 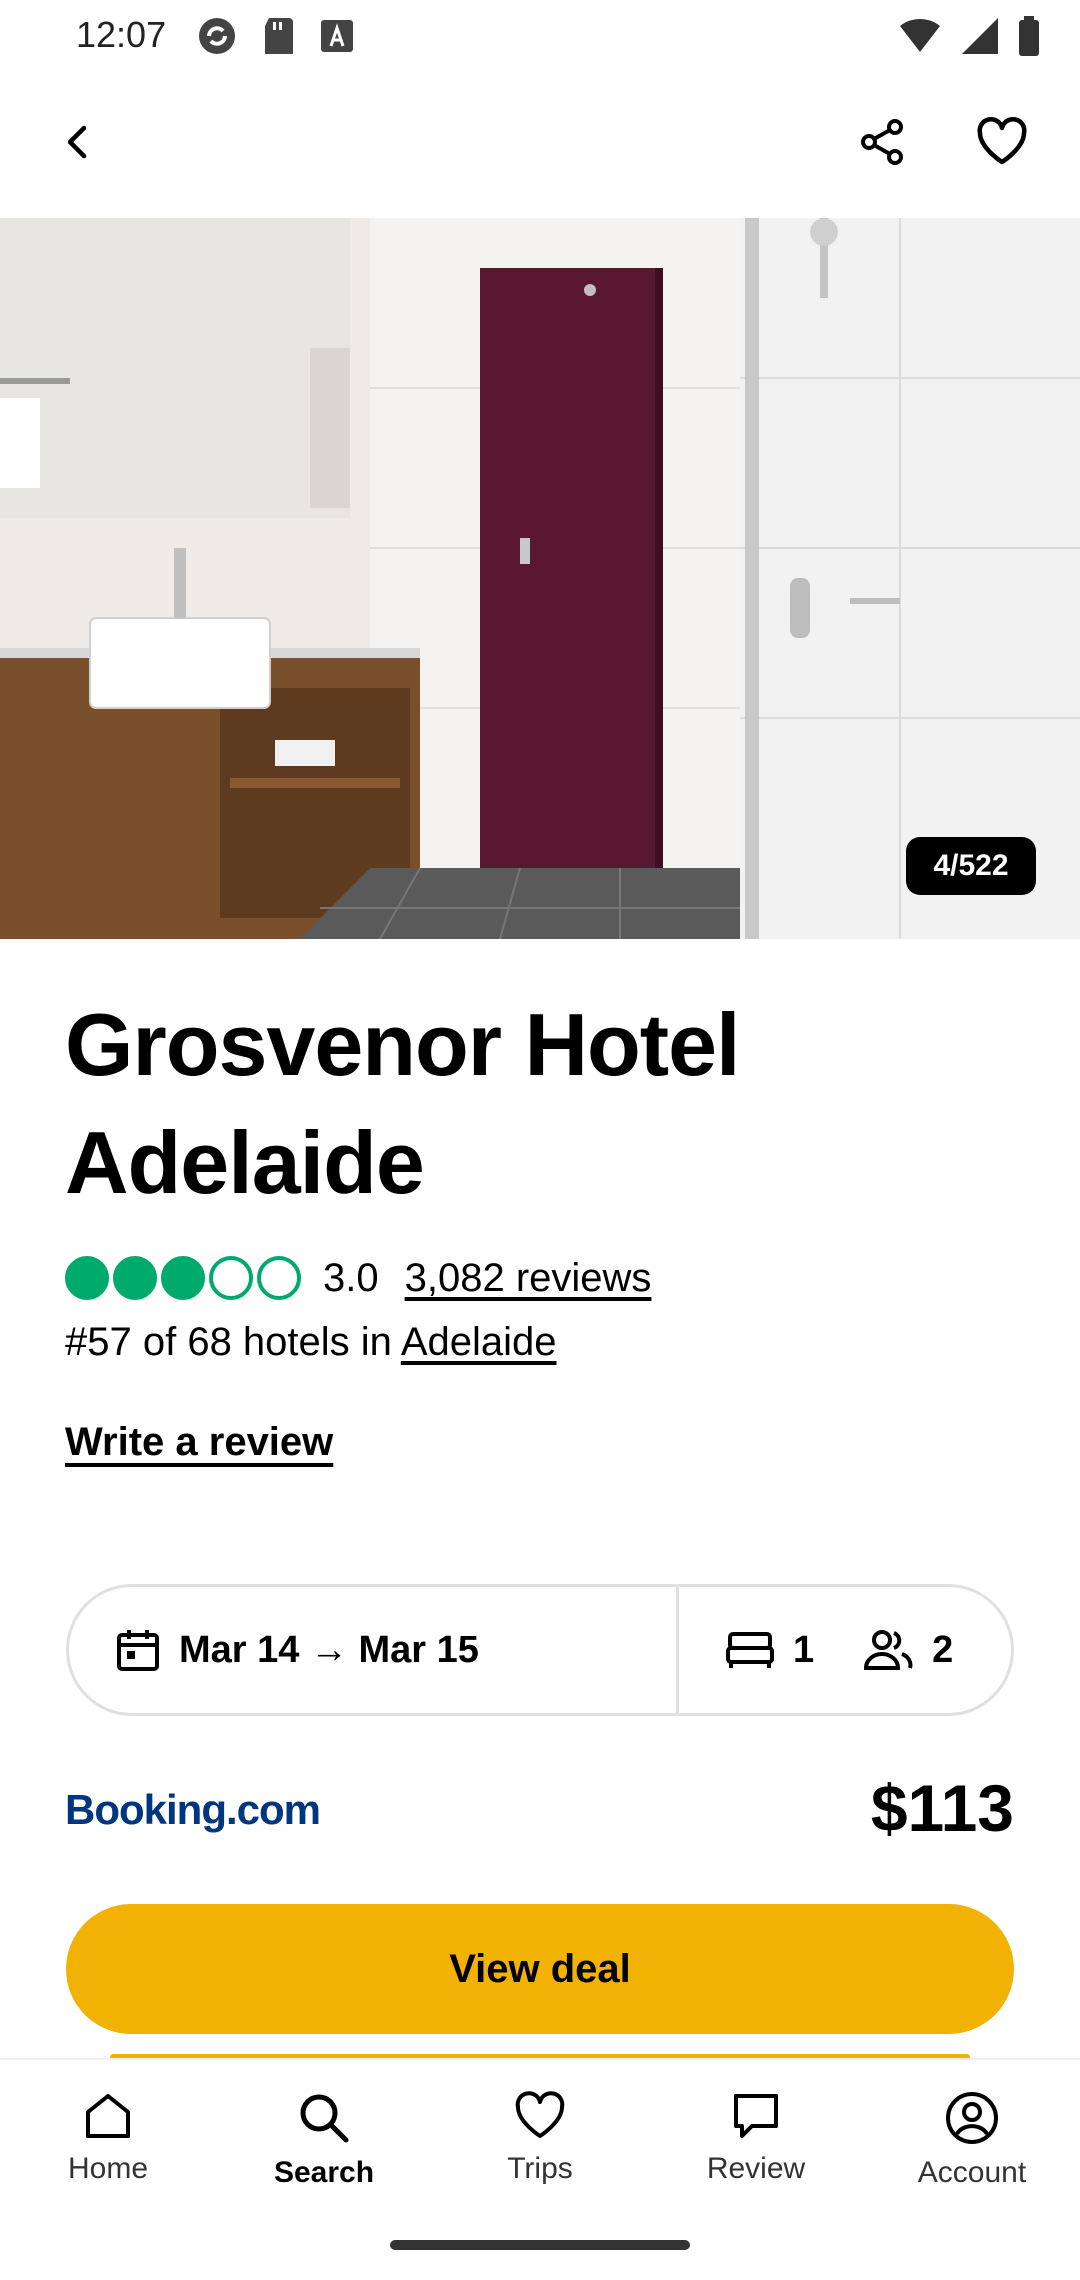 What do you see at coordinates (756, 2116) in the screenshot?
I see `review-bubble-icon` at bounding box center [756, 2116].